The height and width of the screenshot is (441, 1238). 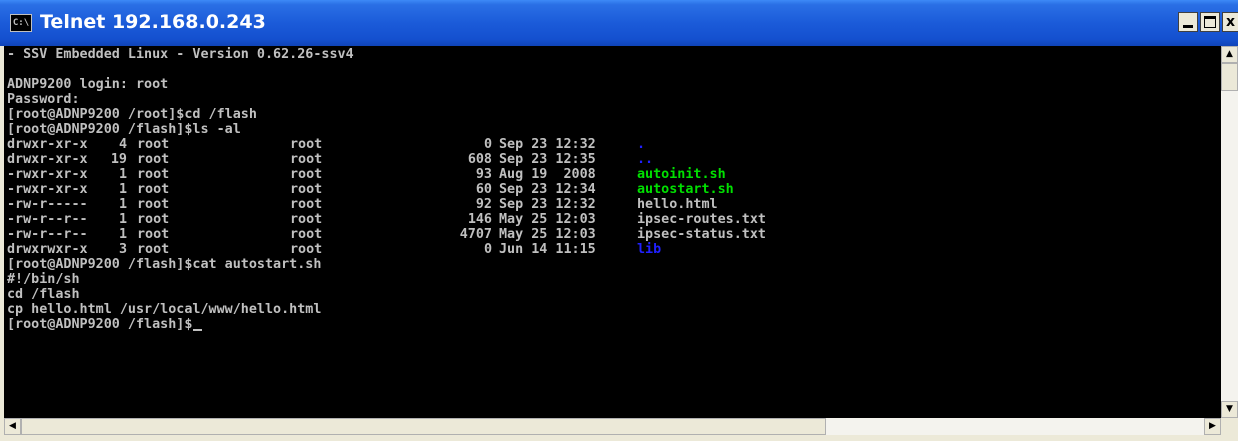 I want to click on file-name: ., so click(x=641, y=144).